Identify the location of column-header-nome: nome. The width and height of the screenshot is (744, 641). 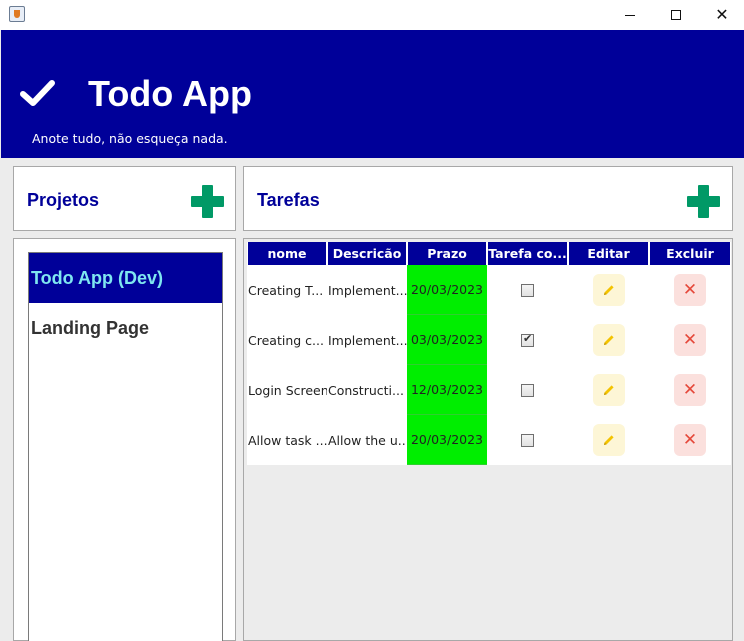
(287, 253).